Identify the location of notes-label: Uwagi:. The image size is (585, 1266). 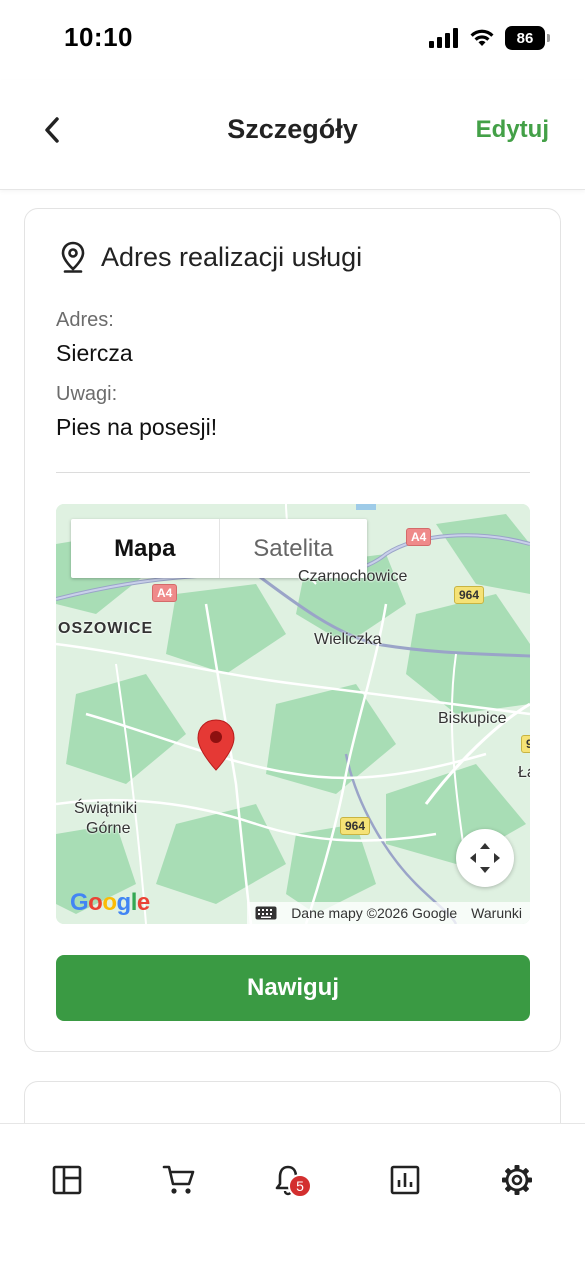
(87, 394).